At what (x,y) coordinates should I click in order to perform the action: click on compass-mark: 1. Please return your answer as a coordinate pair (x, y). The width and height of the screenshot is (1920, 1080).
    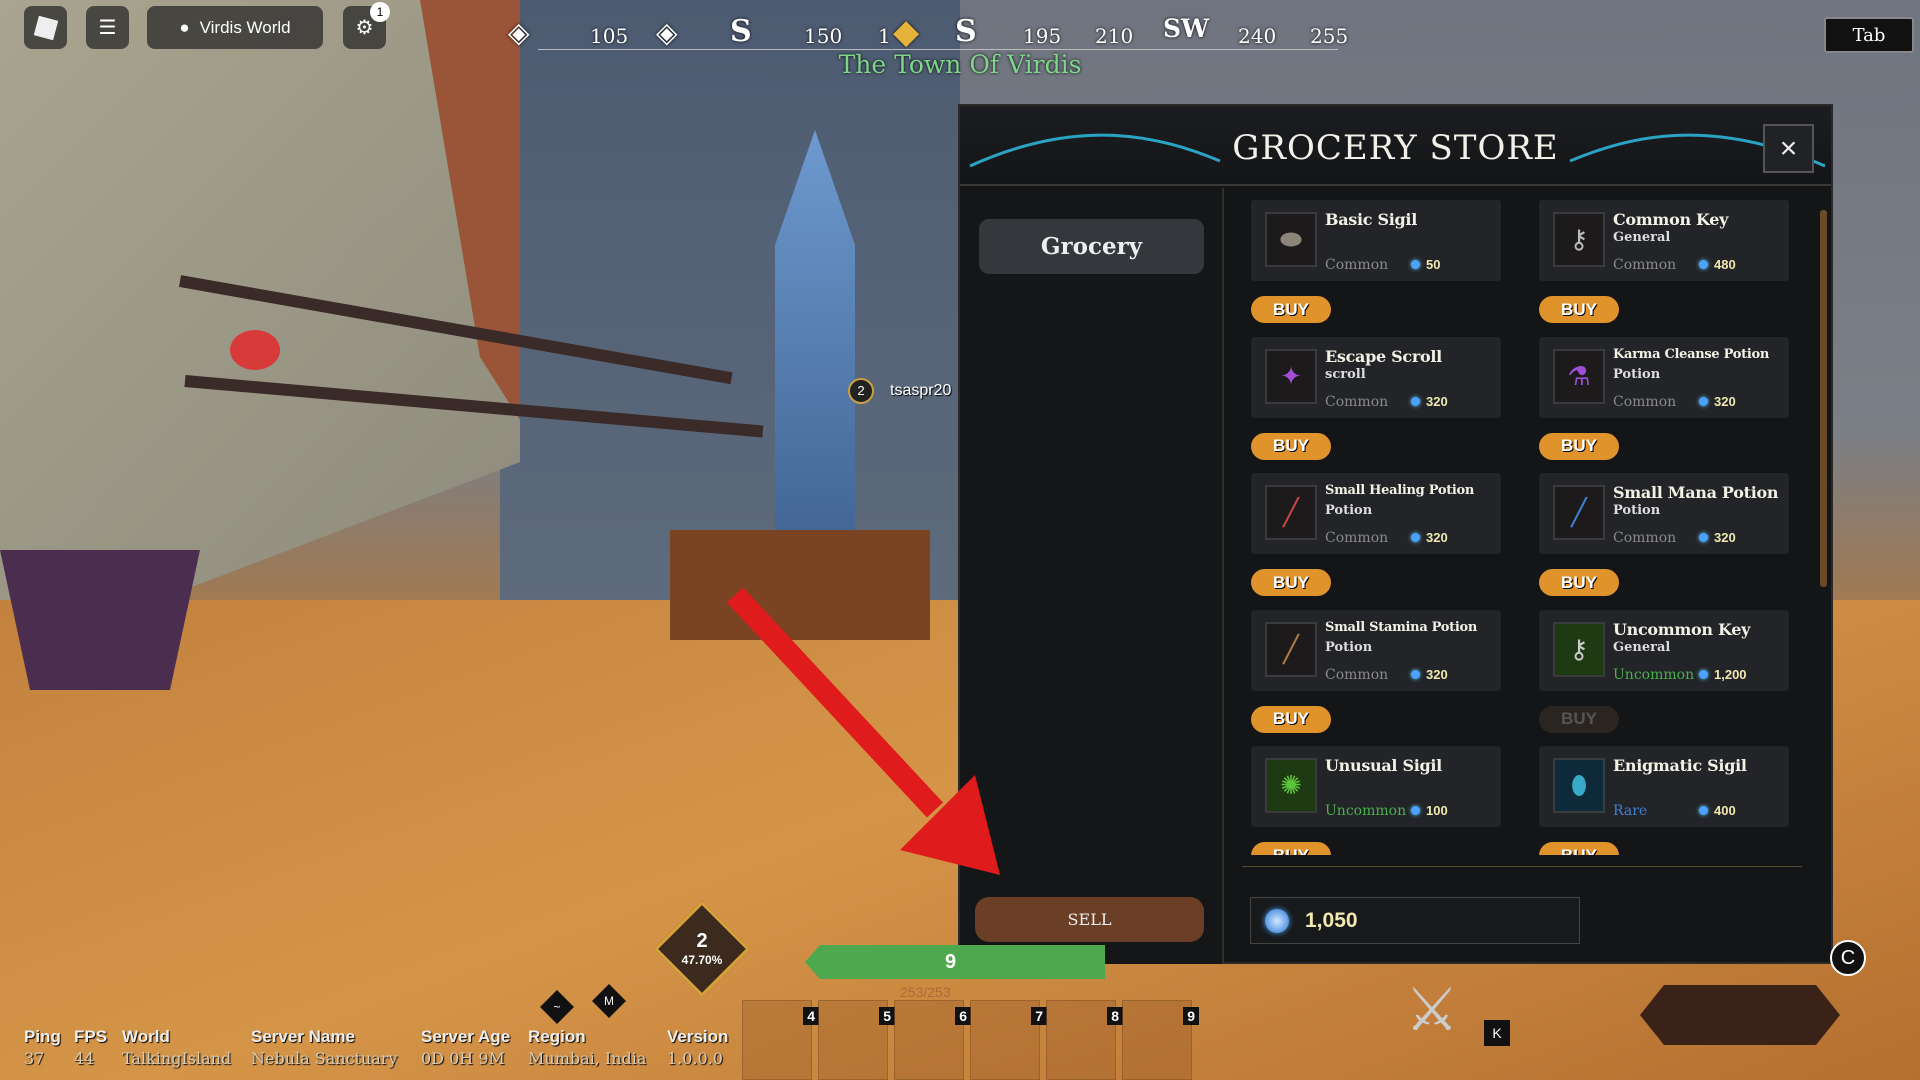
    Looking at the image, I should click on (884, 36).